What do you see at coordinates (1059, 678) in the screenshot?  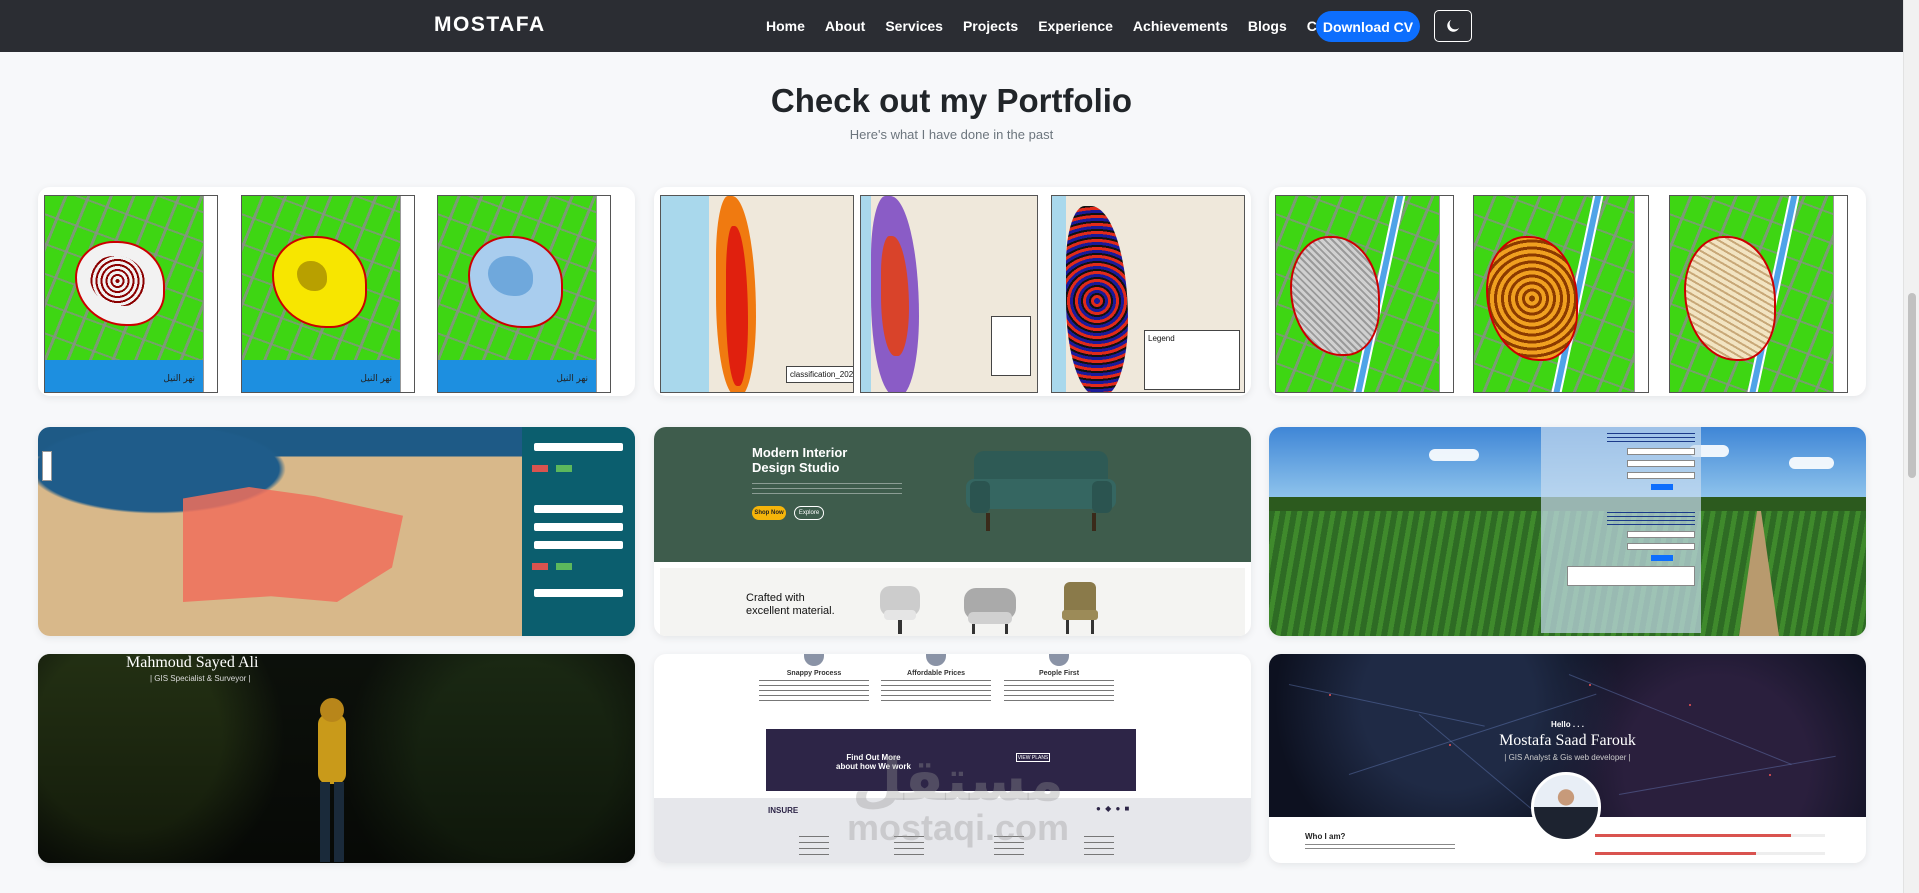 I see `feature-column: People First` at bounding box center [1059, 678].